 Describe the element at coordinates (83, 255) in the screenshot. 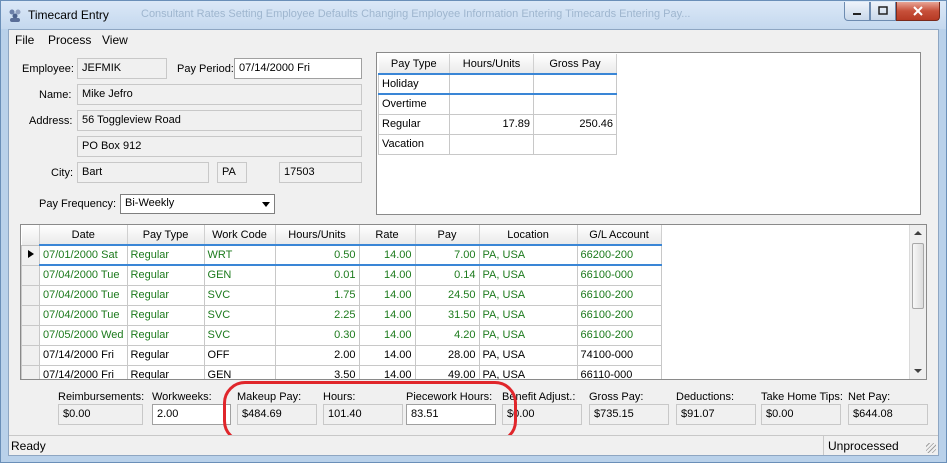

I see `date-cell: 07/01/2000 Sat` at that location.